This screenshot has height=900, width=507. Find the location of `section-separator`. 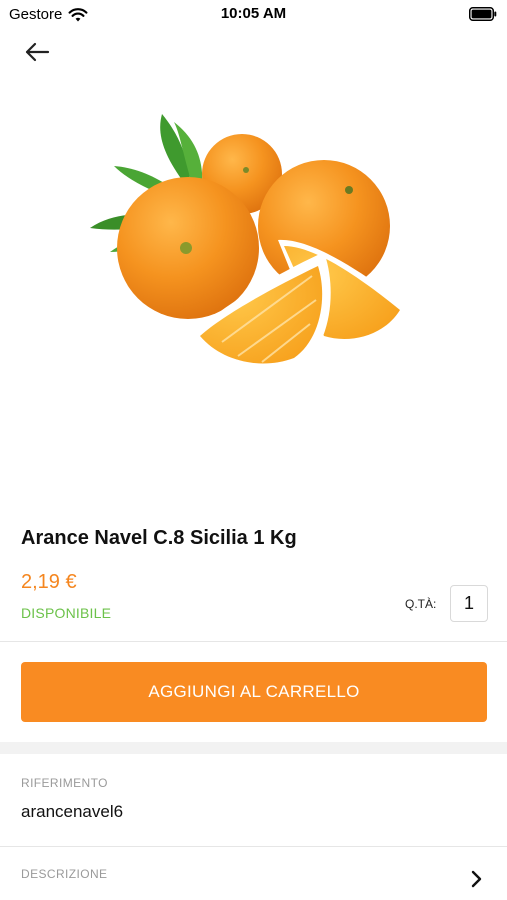

section-separator is located at coordinates (253, 748).